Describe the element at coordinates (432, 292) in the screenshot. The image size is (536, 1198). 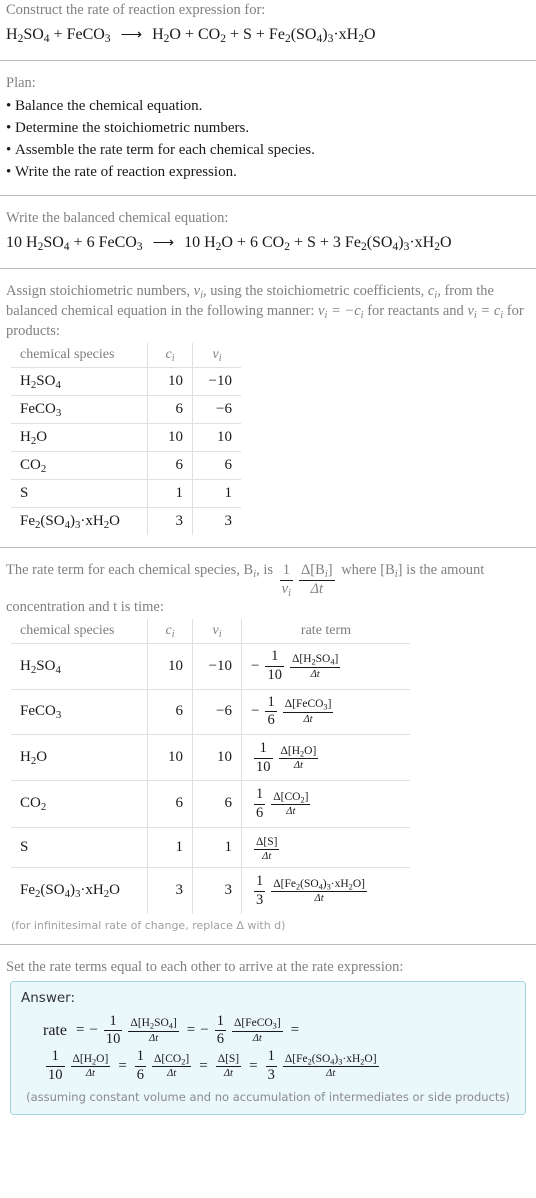
I see `c-symbol: ci` at that location.